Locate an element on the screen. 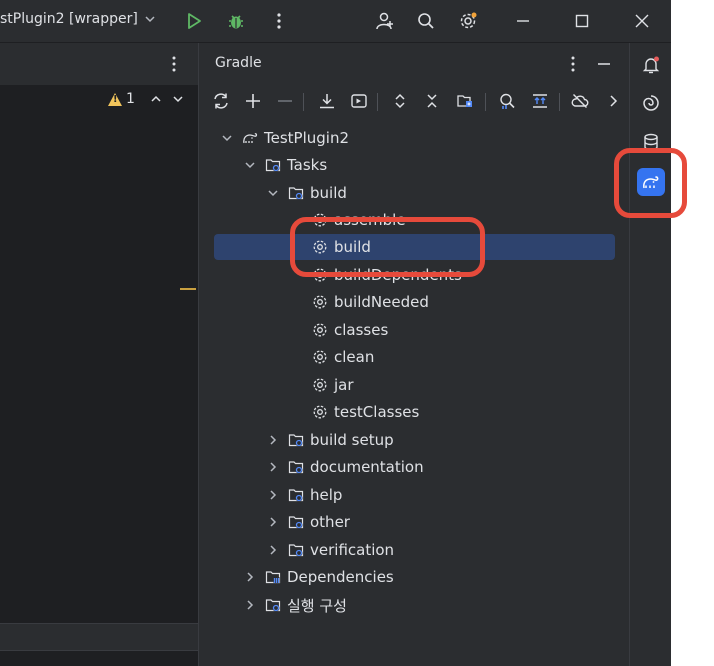 This screenshot has width=714, height=666. tree-node-tasks: Tasks is located at coordinates (284, 165).